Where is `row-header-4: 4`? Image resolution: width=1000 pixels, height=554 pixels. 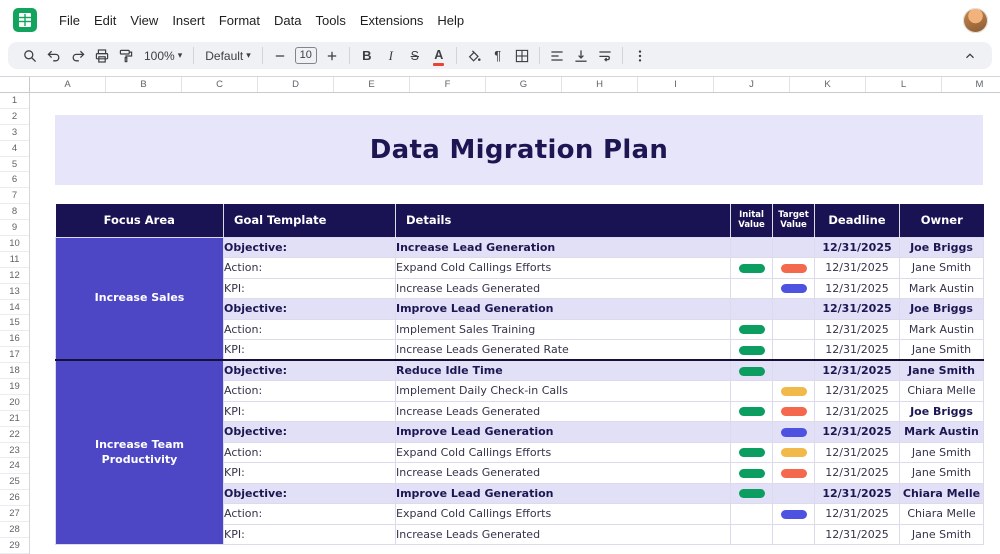
row-header-4: 4 is located at coordinates (14, 149).